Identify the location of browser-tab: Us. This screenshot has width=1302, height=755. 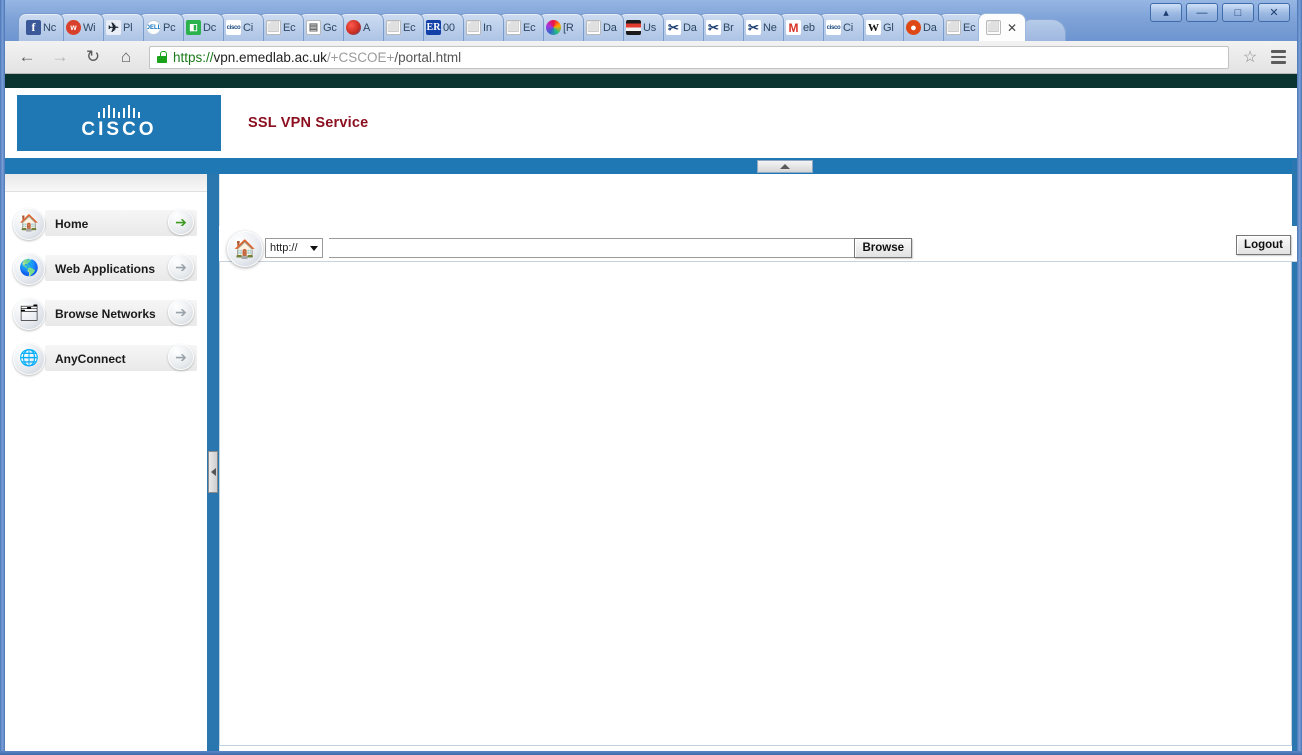
(641, 27).